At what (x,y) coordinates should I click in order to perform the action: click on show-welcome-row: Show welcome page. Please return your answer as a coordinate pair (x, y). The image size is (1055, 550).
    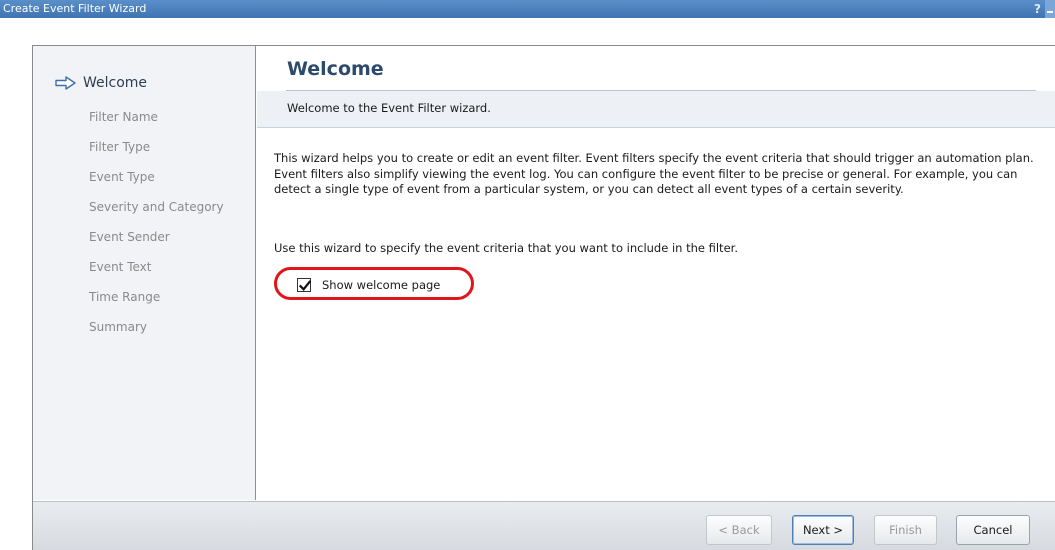
    Looking at the image, I should click on (368, 285).